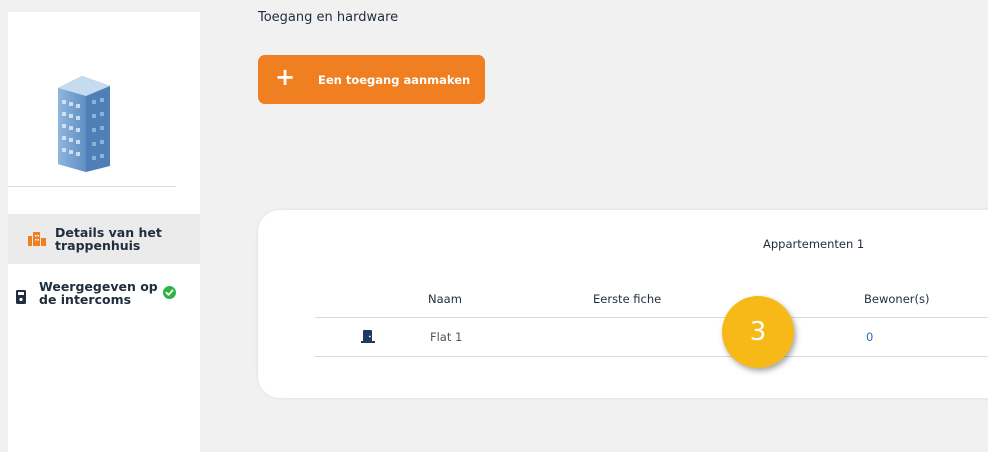  What do you see at coordinates (285, 77) in the screenshot?
I see `plus-icon: +` at bounding box center [285, 77].